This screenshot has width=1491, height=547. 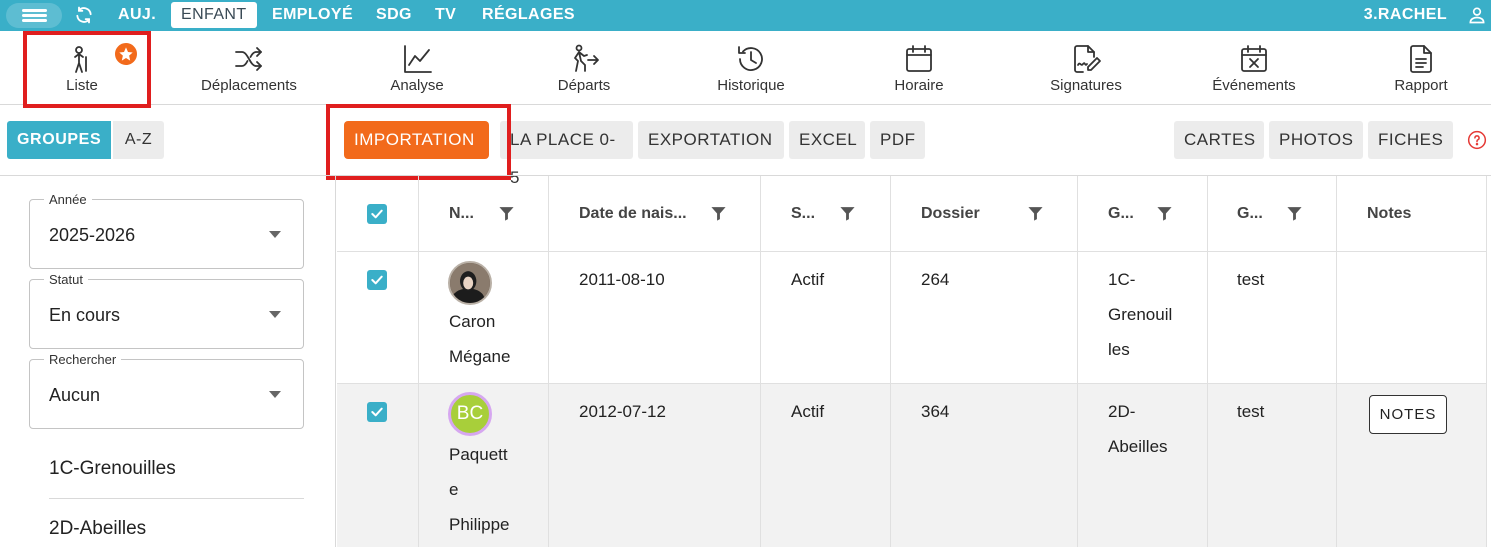 What do you see at coordinates (112, 469) in the screenshot?
I see `group-item: 1C-Grenouilles` at bounding box center [112, 469].